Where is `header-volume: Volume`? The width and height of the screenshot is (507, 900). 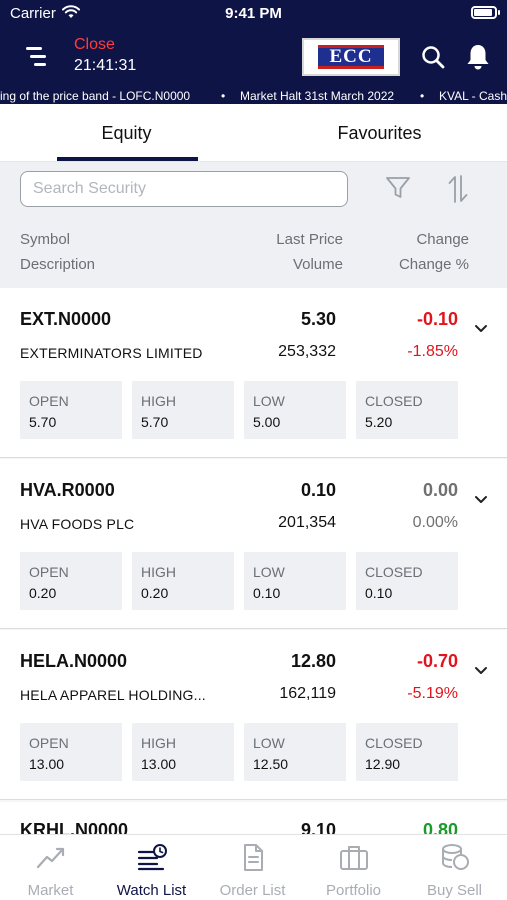
header-volume: Volume is located at coordinates (317, 264).